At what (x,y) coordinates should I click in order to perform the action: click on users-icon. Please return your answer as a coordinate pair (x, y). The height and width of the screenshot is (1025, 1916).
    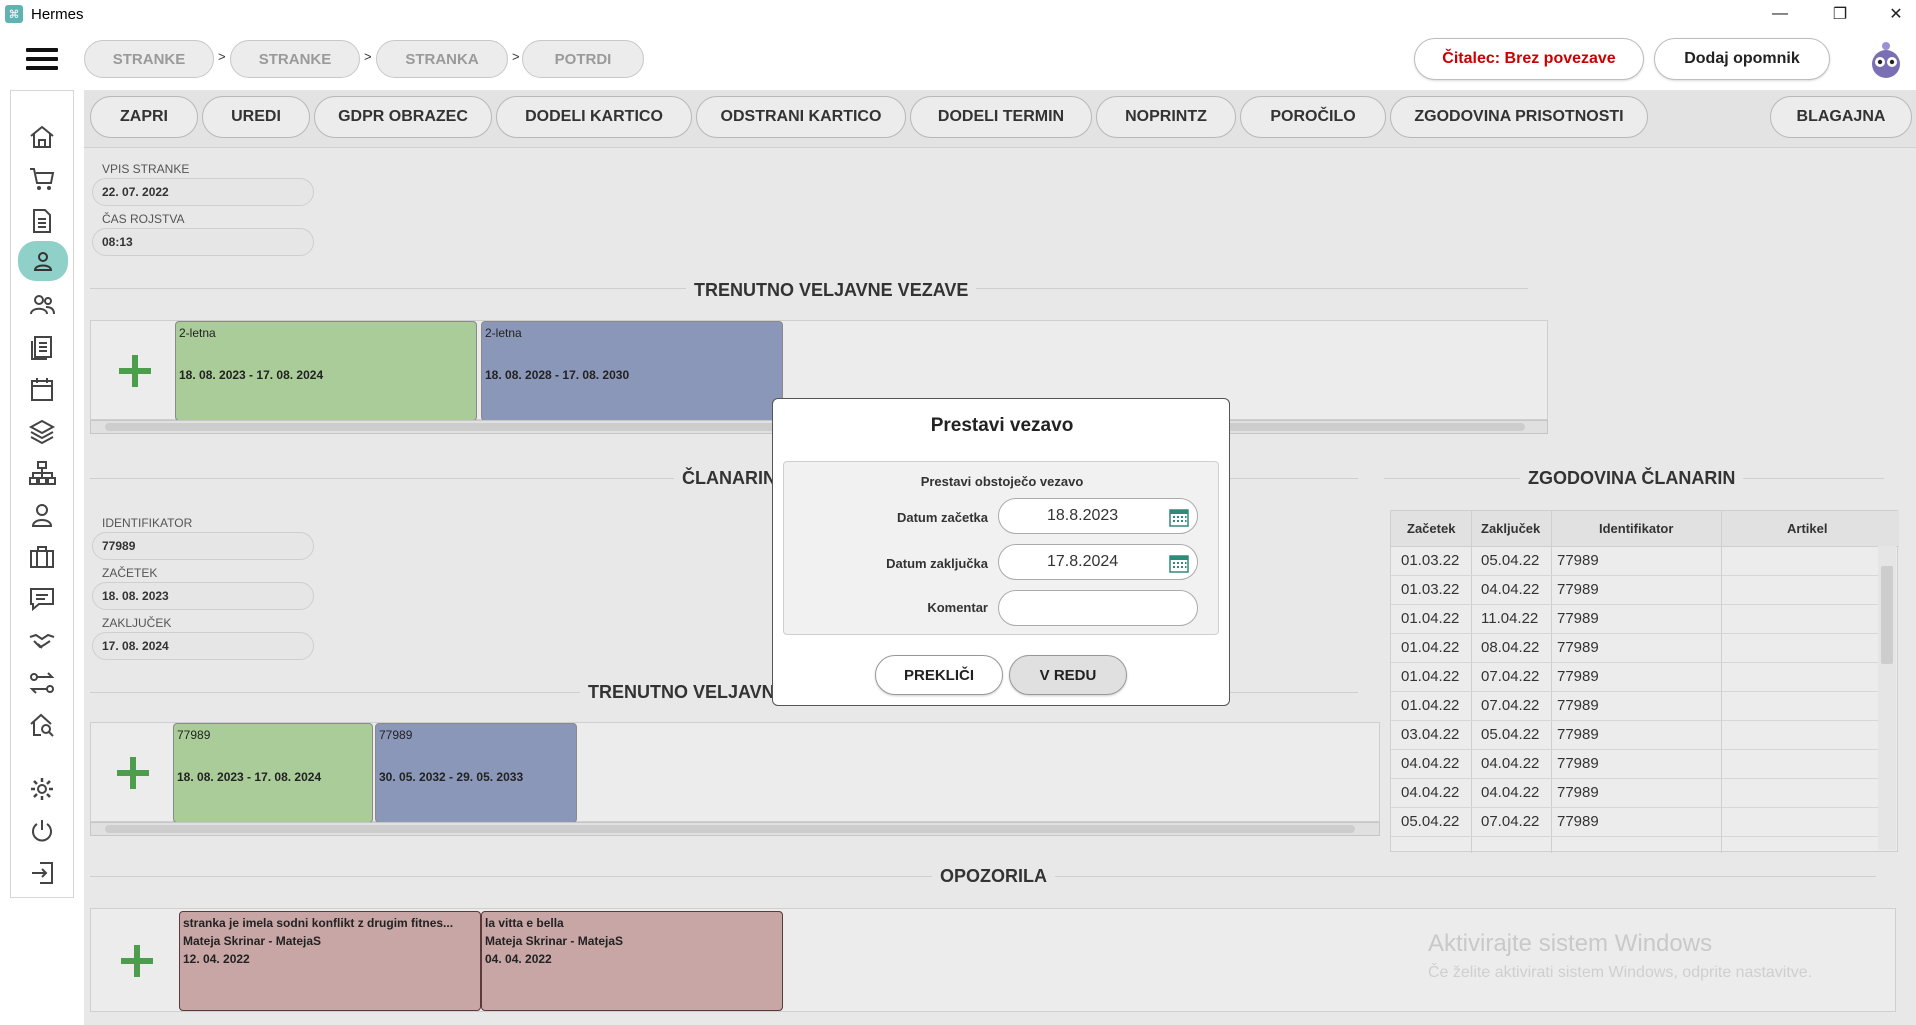
    Looking at the image, I should click on (42, 305).